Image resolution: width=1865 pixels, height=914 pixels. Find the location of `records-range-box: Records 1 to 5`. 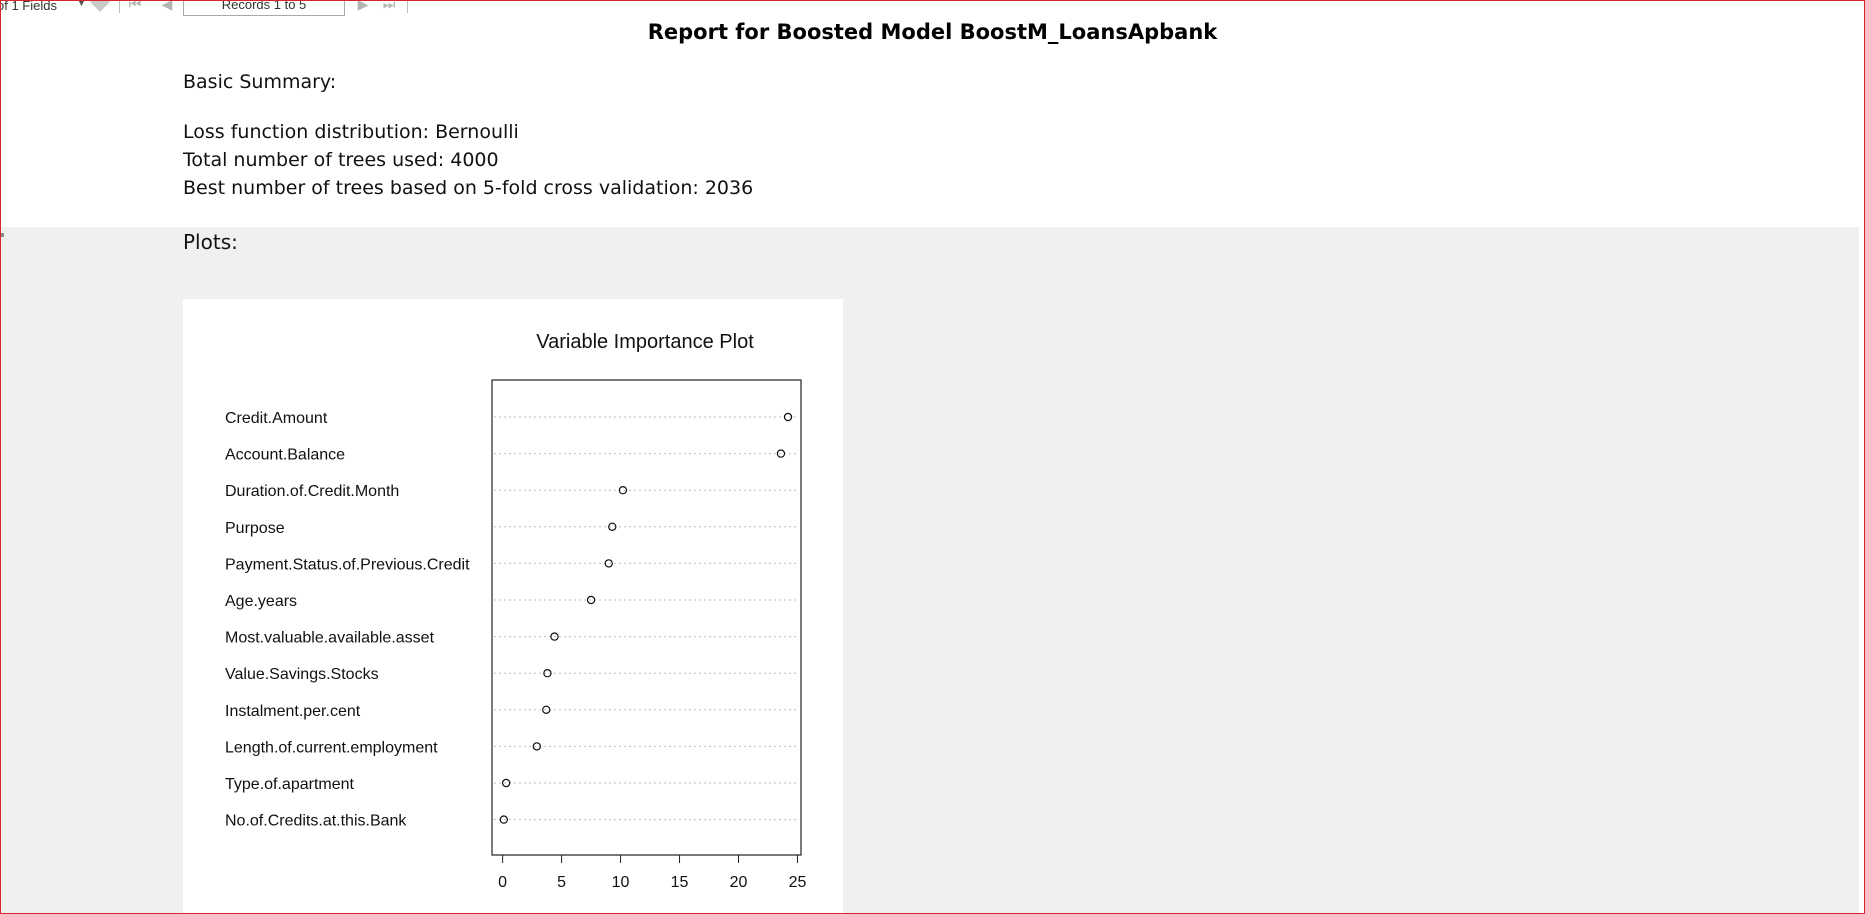

records-range-box: Records 1 to 5 is located at coordinates (264, 8).